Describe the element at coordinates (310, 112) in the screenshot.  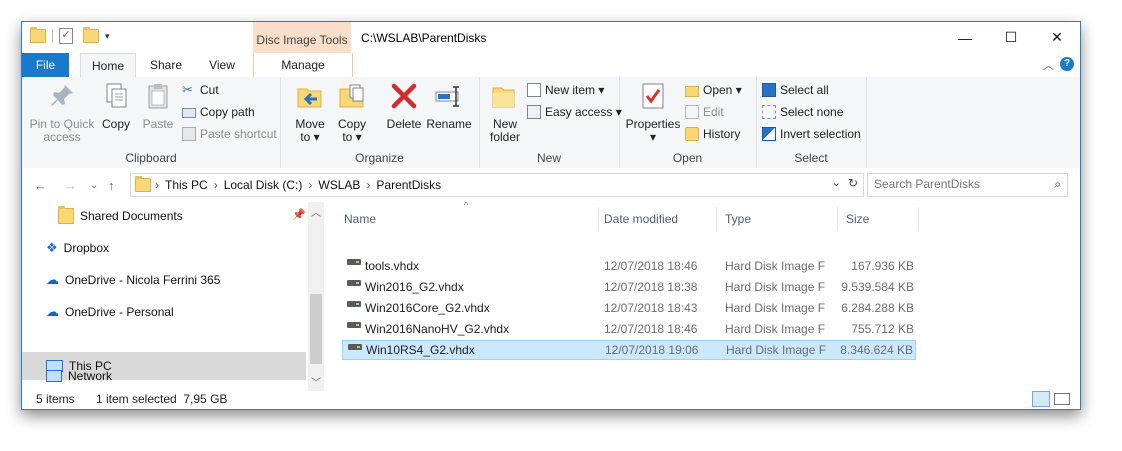
I see `move-to-button: Move to ▾` at that location.